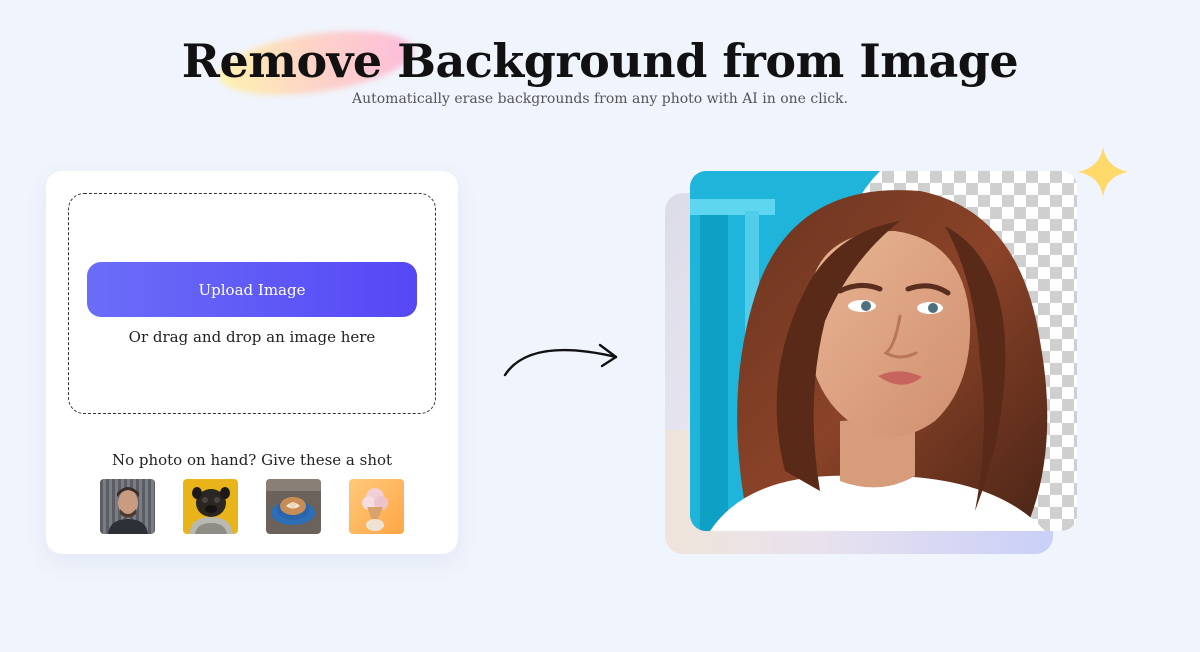 Image resolution: width=1200 pixels, height=652 pixels. I want to click on sparkle-icon, so click(1103, 172).